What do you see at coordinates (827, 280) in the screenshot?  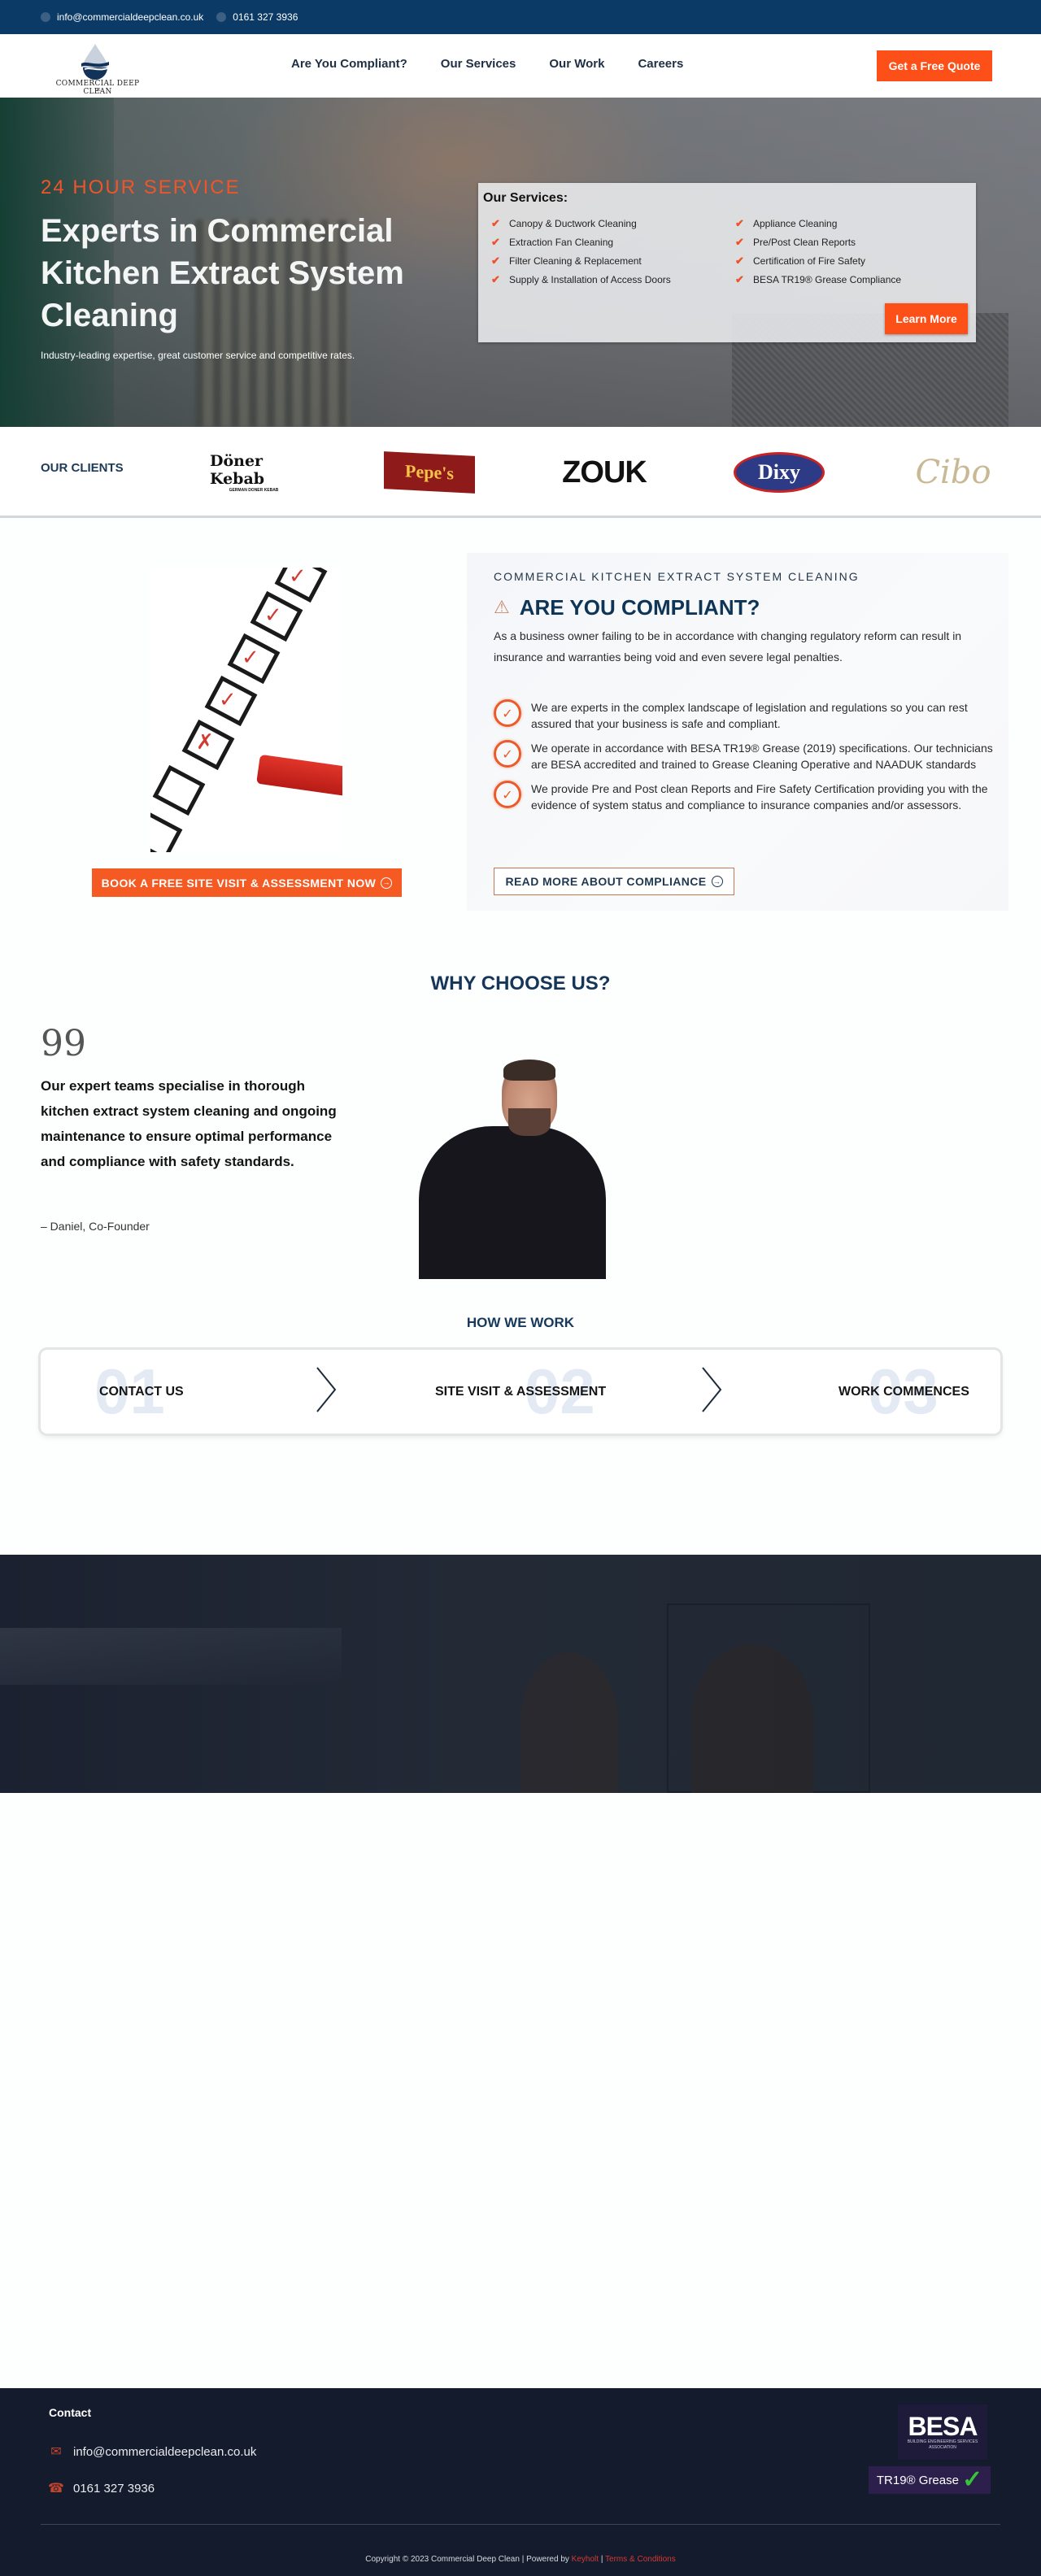 I see `service-label: BESA TR19® Grease Compliance` at bounding box center [827, 280].